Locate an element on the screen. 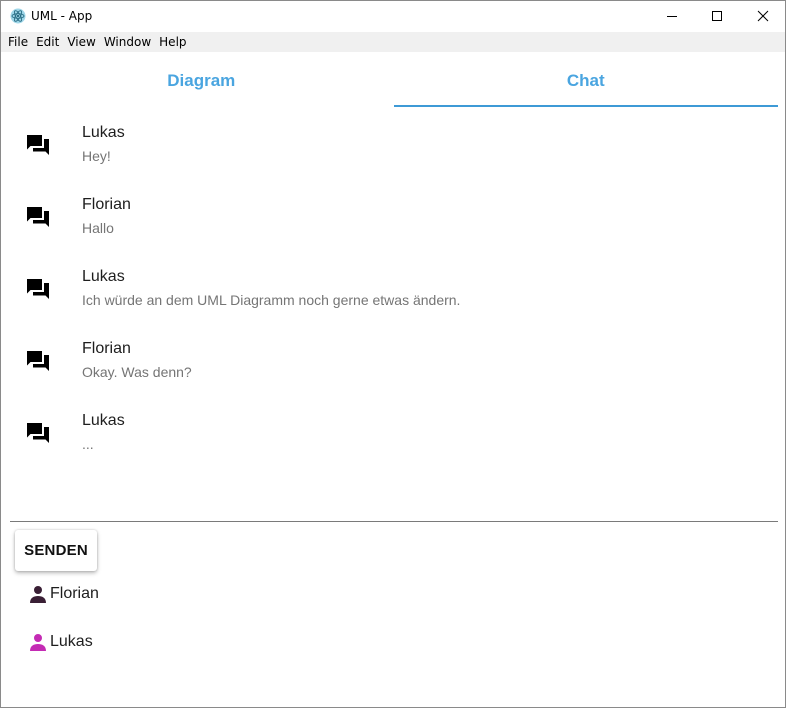  menu-bar: File Edit View Window Help is located at coordinates (393, 42).